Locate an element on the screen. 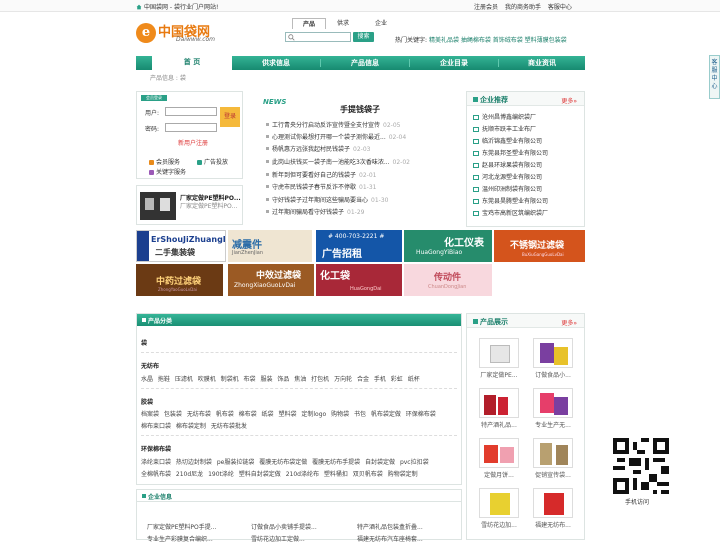 This screenshot has width=720, height=543. keyword-service-link: 关键字服务 is located at coordinates (167, 171).